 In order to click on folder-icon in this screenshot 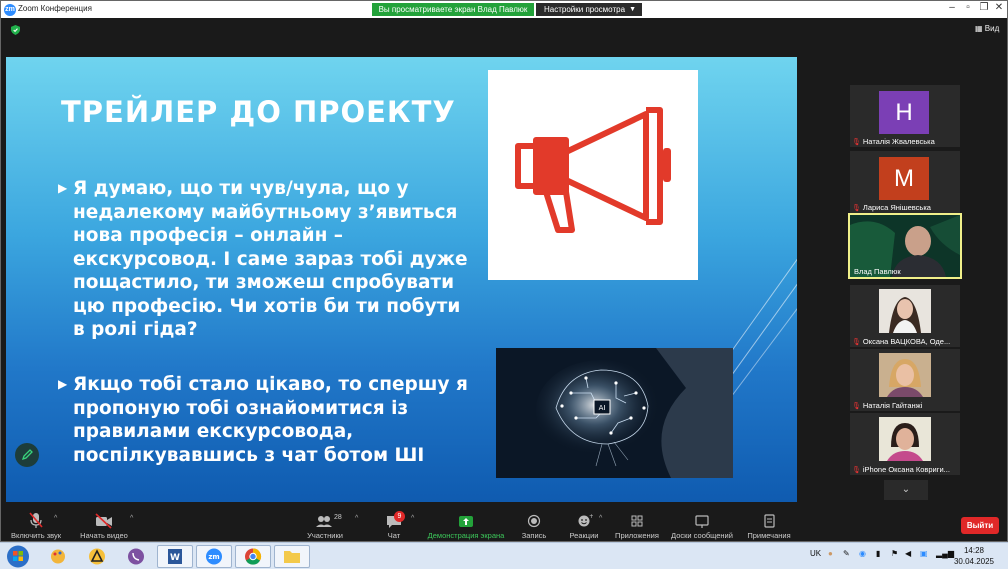, I will do `click(292, 557)`.